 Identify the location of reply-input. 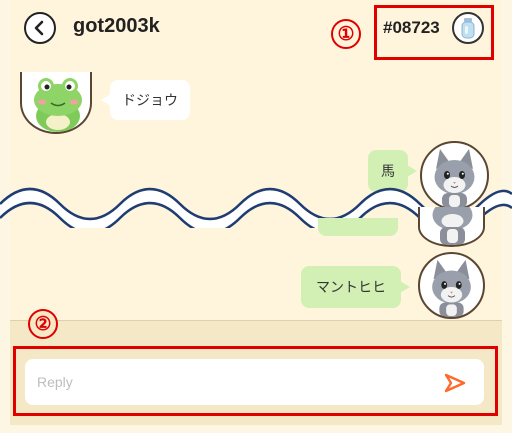
(254, 382).